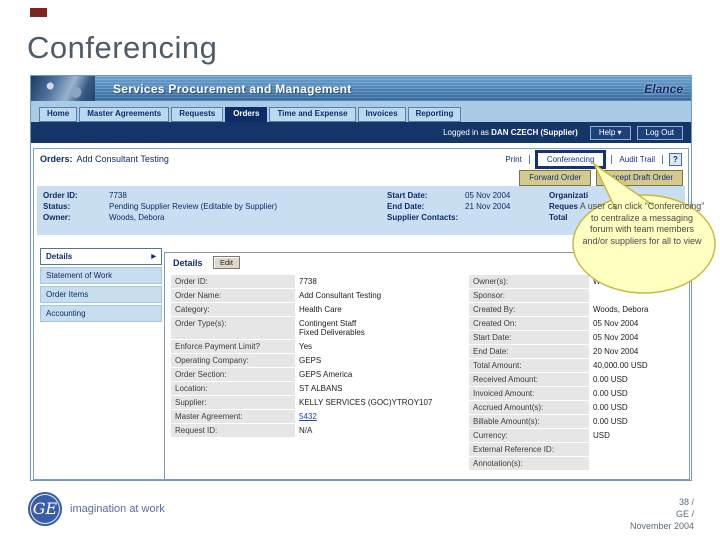 The height and width of the screenshot is (540, 720). What do you see at coordinates (310, 360) in the screenshot?
I see `details-value: GEPS` at bounding box center [310, 360].